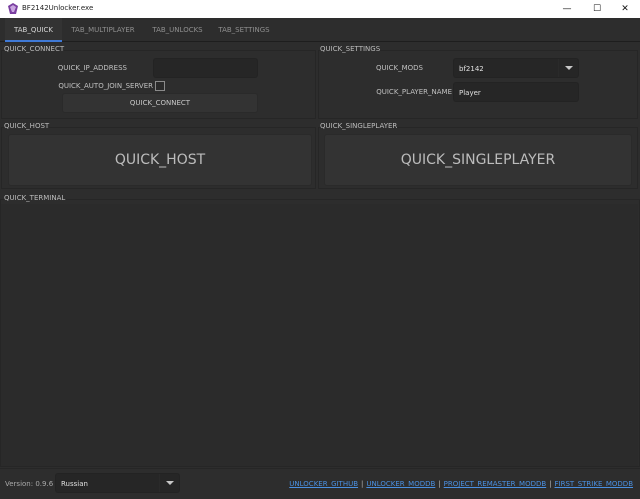  What do you see at coordinates (35, 198) in the screenshot?
I see `quick-terminal-title: QUICK_TERMINAL` at bounding box center [35, 198].